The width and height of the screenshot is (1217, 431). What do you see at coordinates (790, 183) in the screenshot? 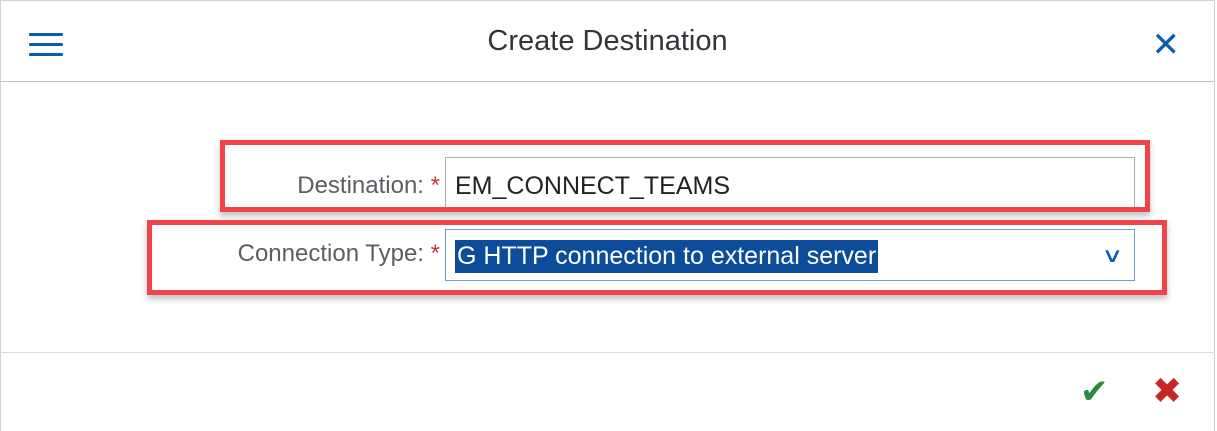
I see `destination-input: EM_CONNECT_TEAMS` at bounding box center [790, 183].